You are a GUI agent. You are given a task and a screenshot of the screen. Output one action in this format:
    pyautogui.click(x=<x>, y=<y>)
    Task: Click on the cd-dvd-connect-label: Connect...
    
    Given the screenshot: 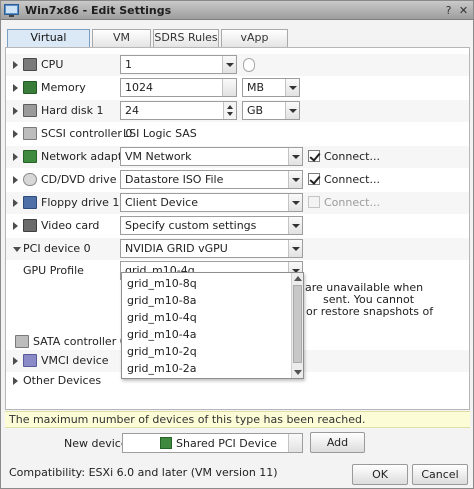 What is the action you would take?
    pyautogui.click(x=352, y=179)
    